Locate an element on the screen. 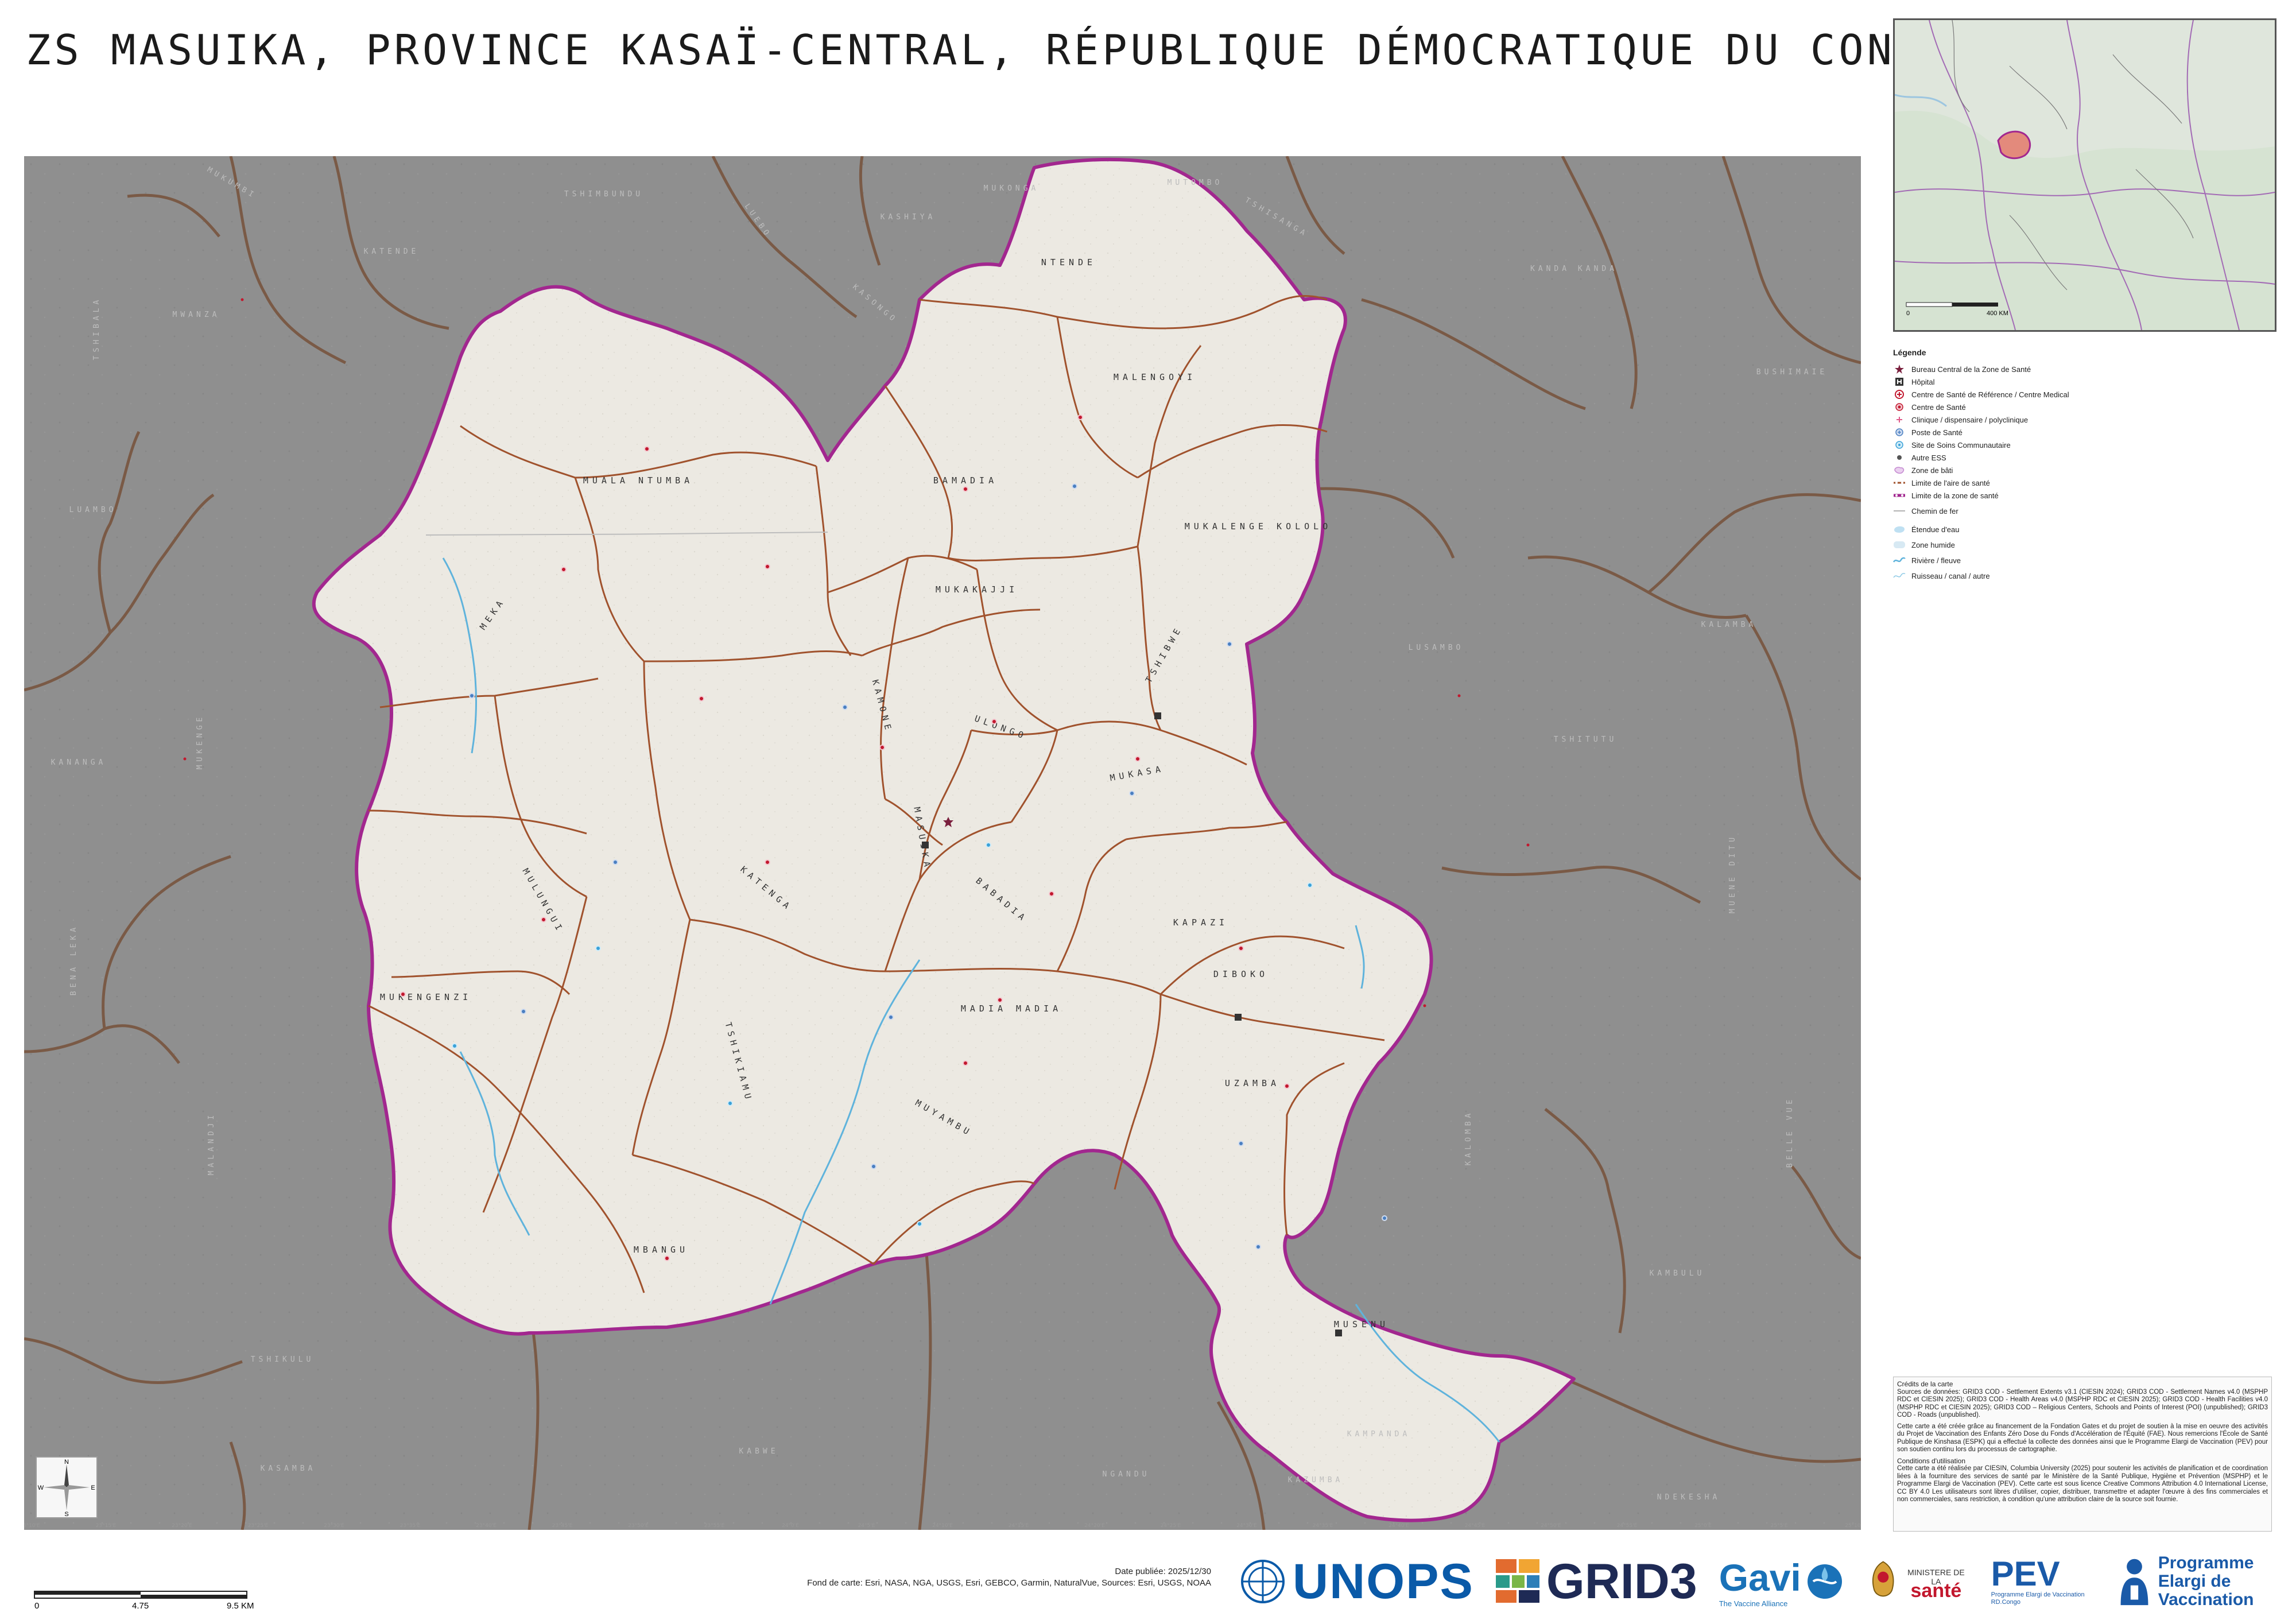  outside-area-label: MUKENGE is located at coordinates (200, 742).